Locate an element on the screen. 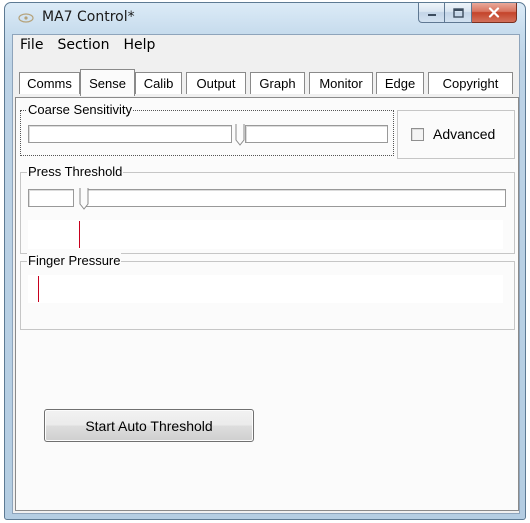  press-threshold-label: Press Threshold is located at coordinates (75, 172).